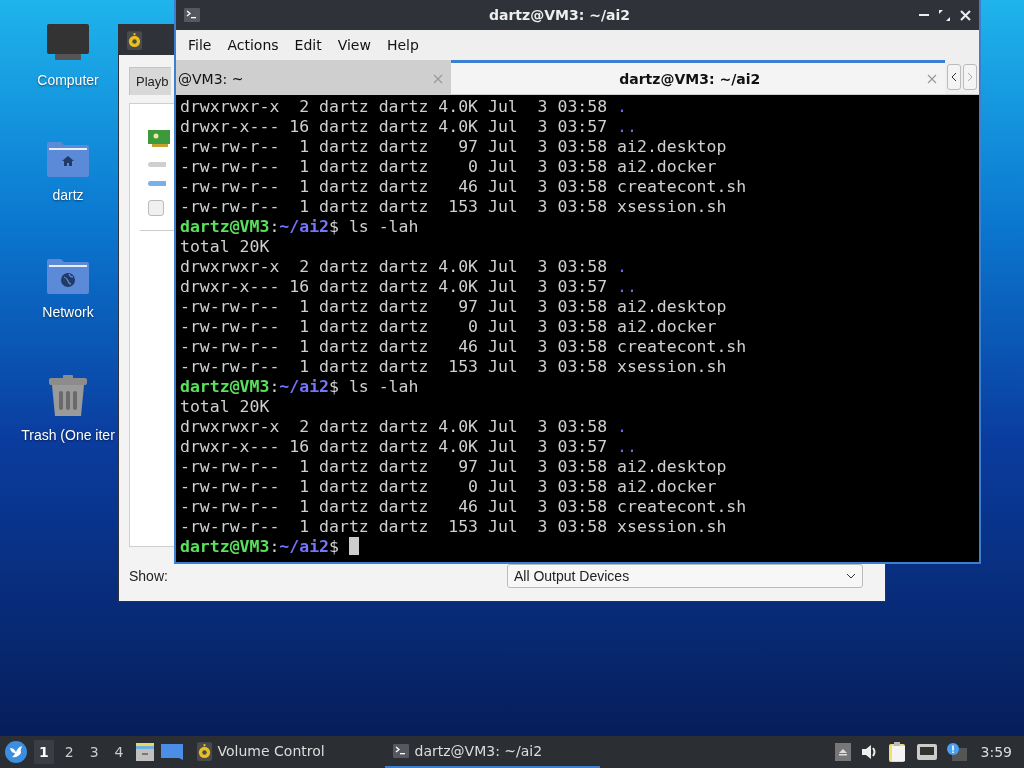 This screenshot has height=768, width=1024. What do you see at coordinates (200, 45) in the screenshot?
I see `menu-item: File` at bounding box center [200, 45].